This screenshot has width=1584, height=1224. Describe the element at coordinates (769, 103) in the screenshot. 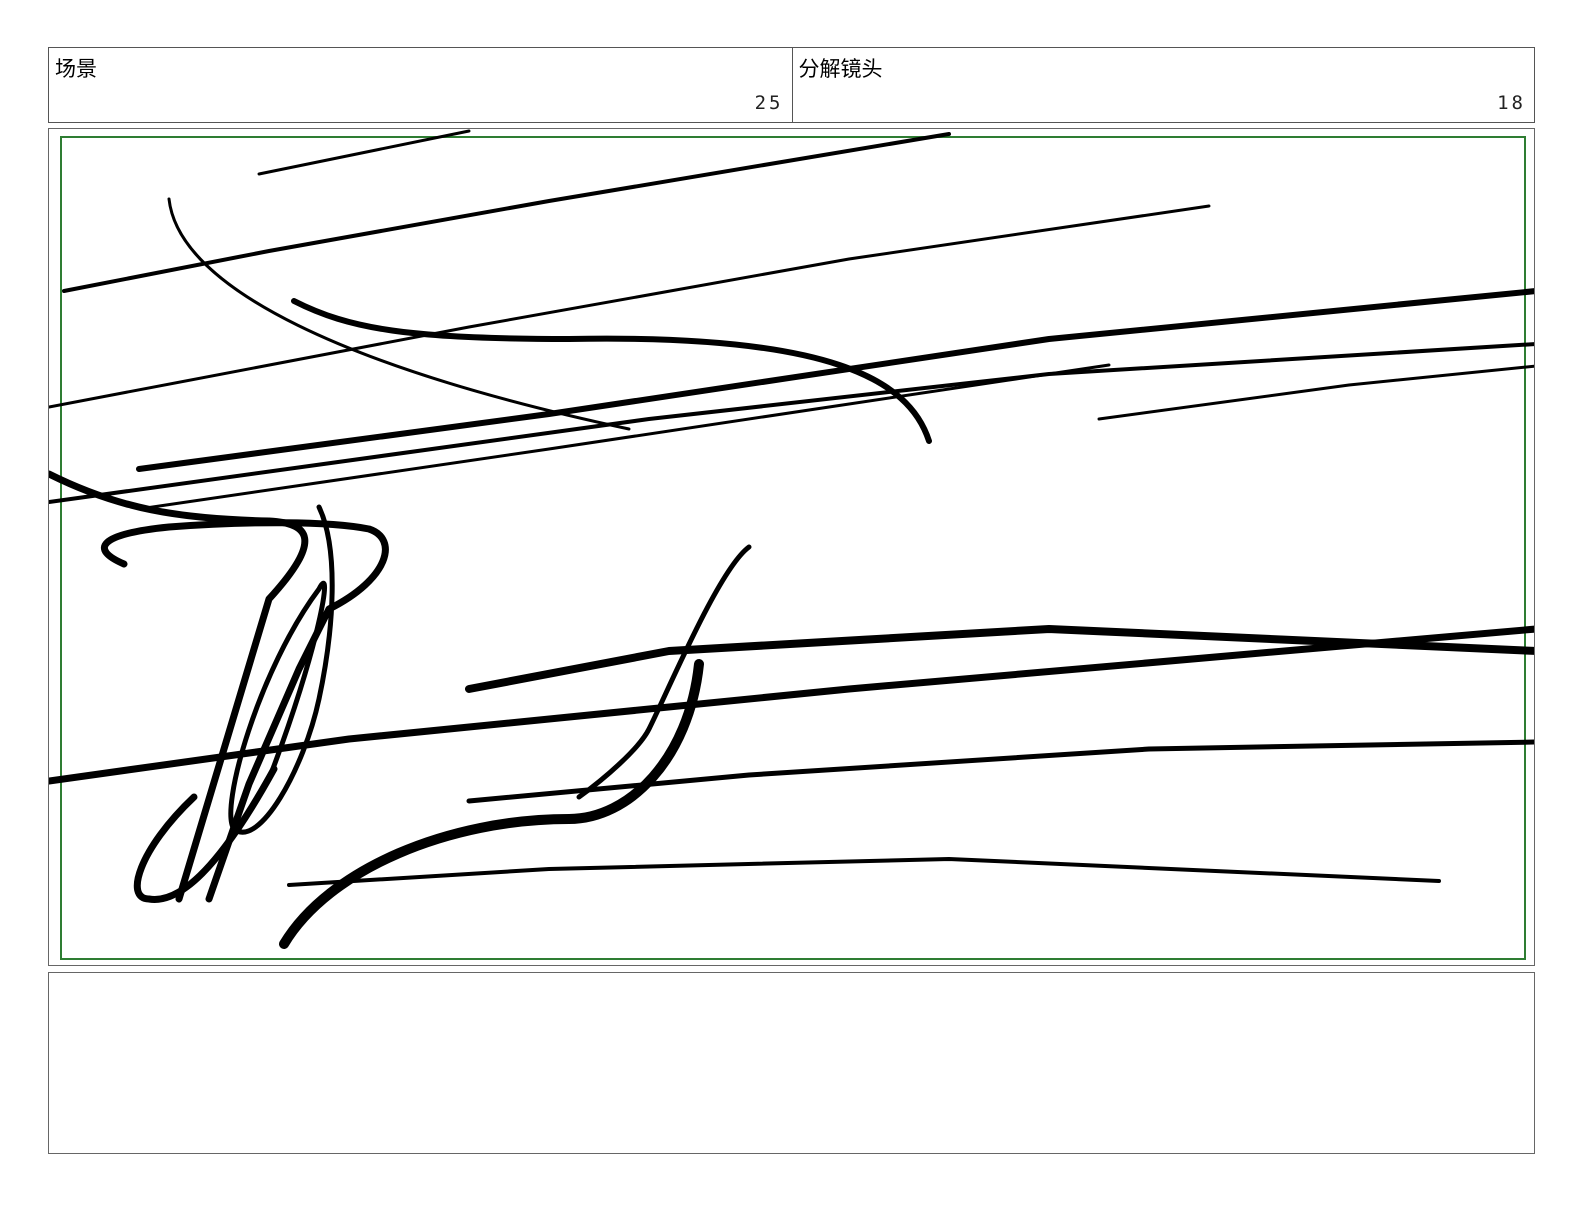

I see `scene-number: 25` at that location.